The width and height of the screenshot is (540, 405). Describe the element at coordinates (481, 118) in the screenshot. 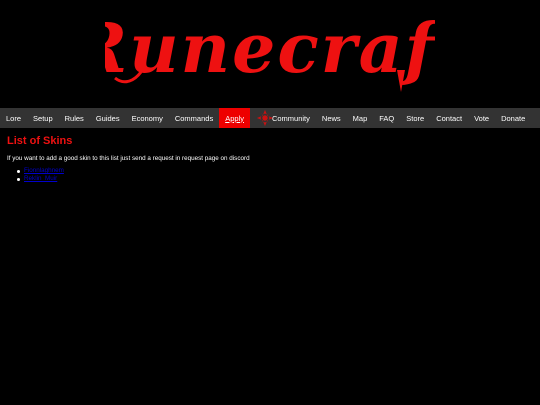

I see `nav-vote: Vote` at that location.